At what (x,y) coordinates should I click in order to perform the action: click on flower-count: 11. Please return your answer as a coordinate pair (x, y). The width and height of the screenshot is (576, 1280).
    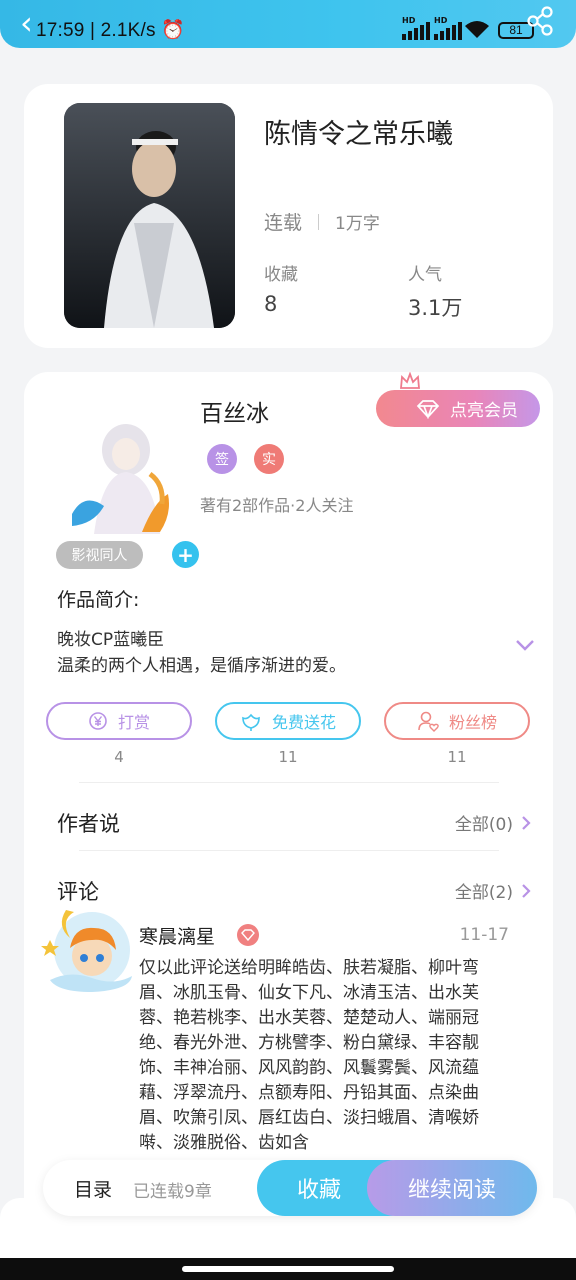
    Looking at the image, I should click on (288, 757).